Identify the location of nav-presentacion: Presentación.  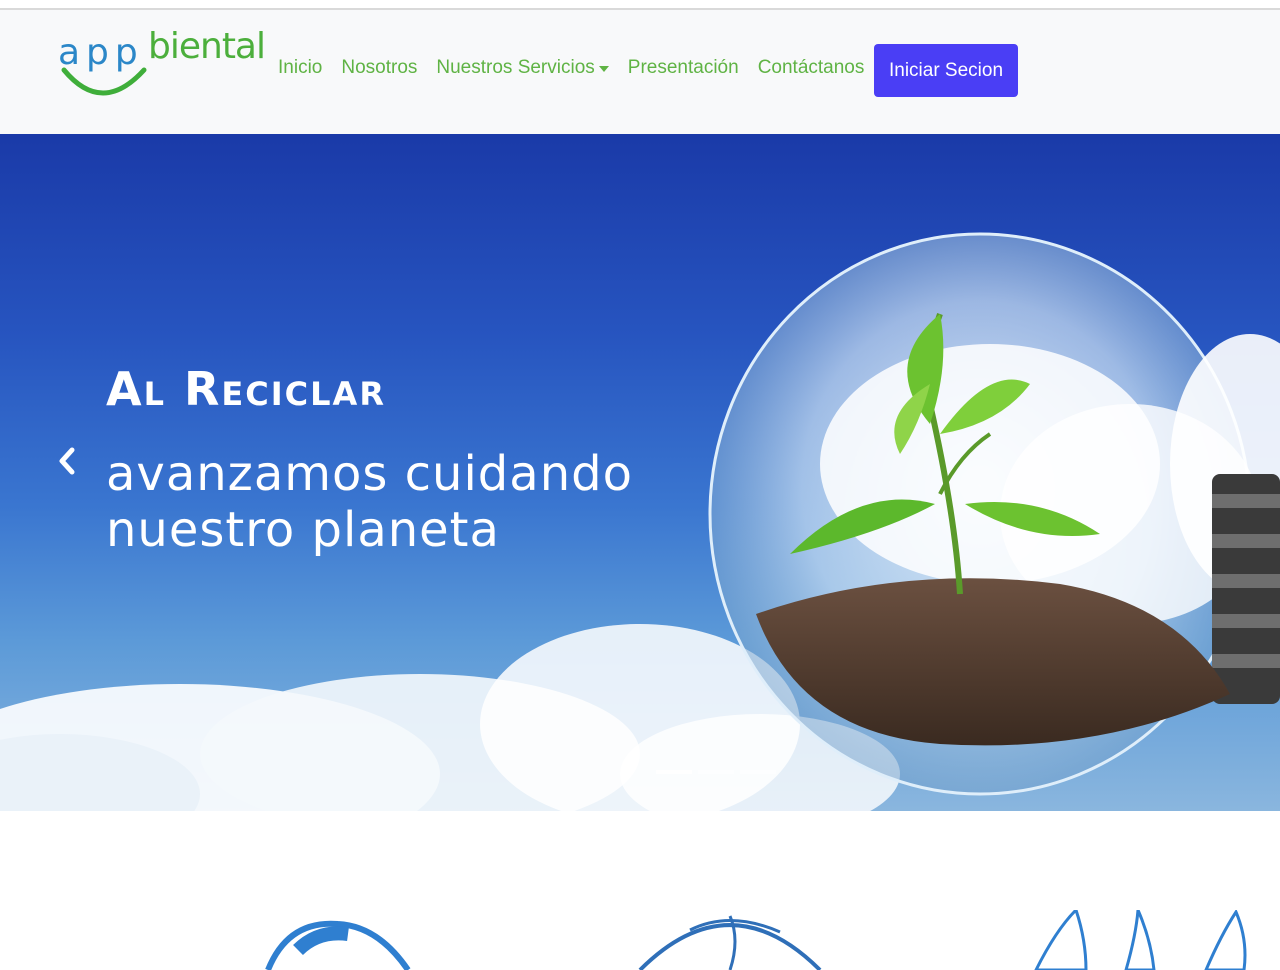
(683, 68).